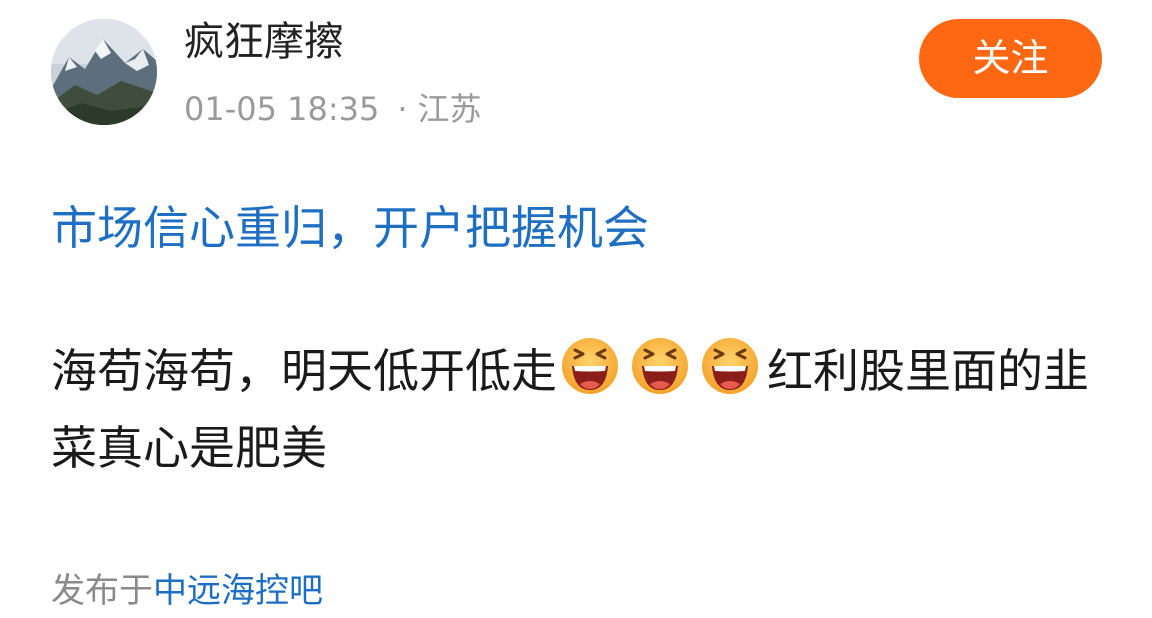 This screenshot has width=1152, height=618. Describe the element at coordinates (238, 591) in the screenshot. I see `forum-link: 中远海控吧` at that location.